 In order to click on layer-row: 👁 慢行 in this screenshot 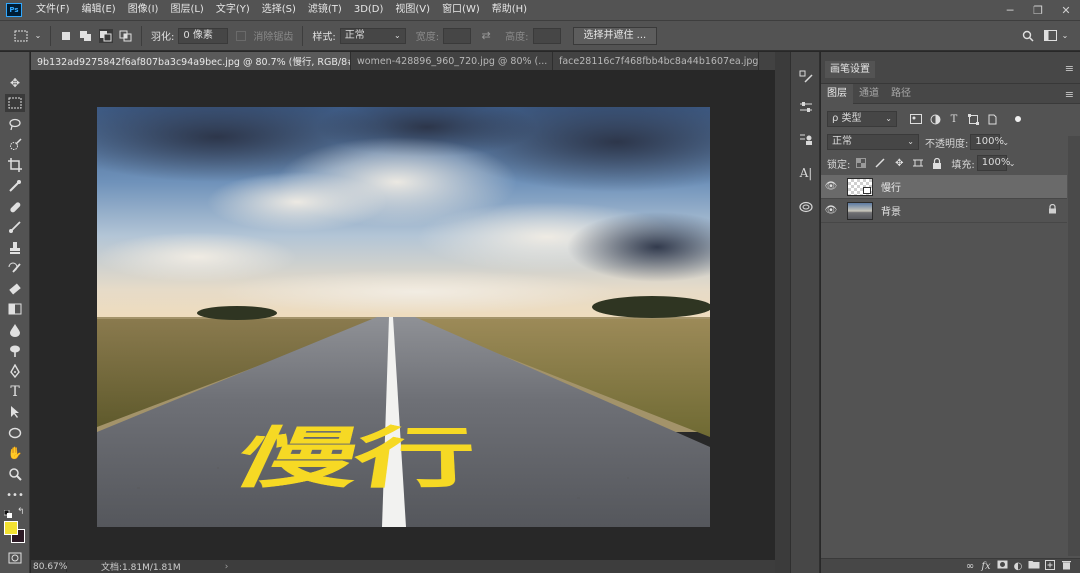, I will do `click(944, 187)`.